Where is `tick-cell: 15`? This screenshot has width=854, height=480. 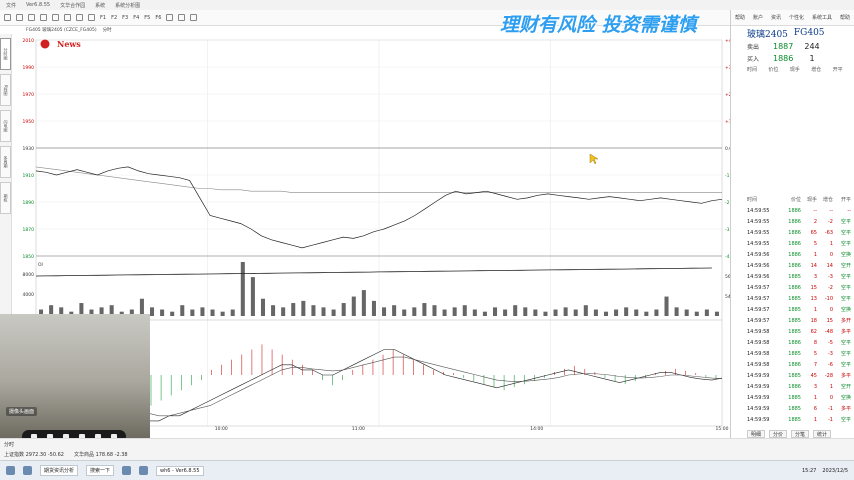 tick-cell: 15 is located at coordinates (813, 287).